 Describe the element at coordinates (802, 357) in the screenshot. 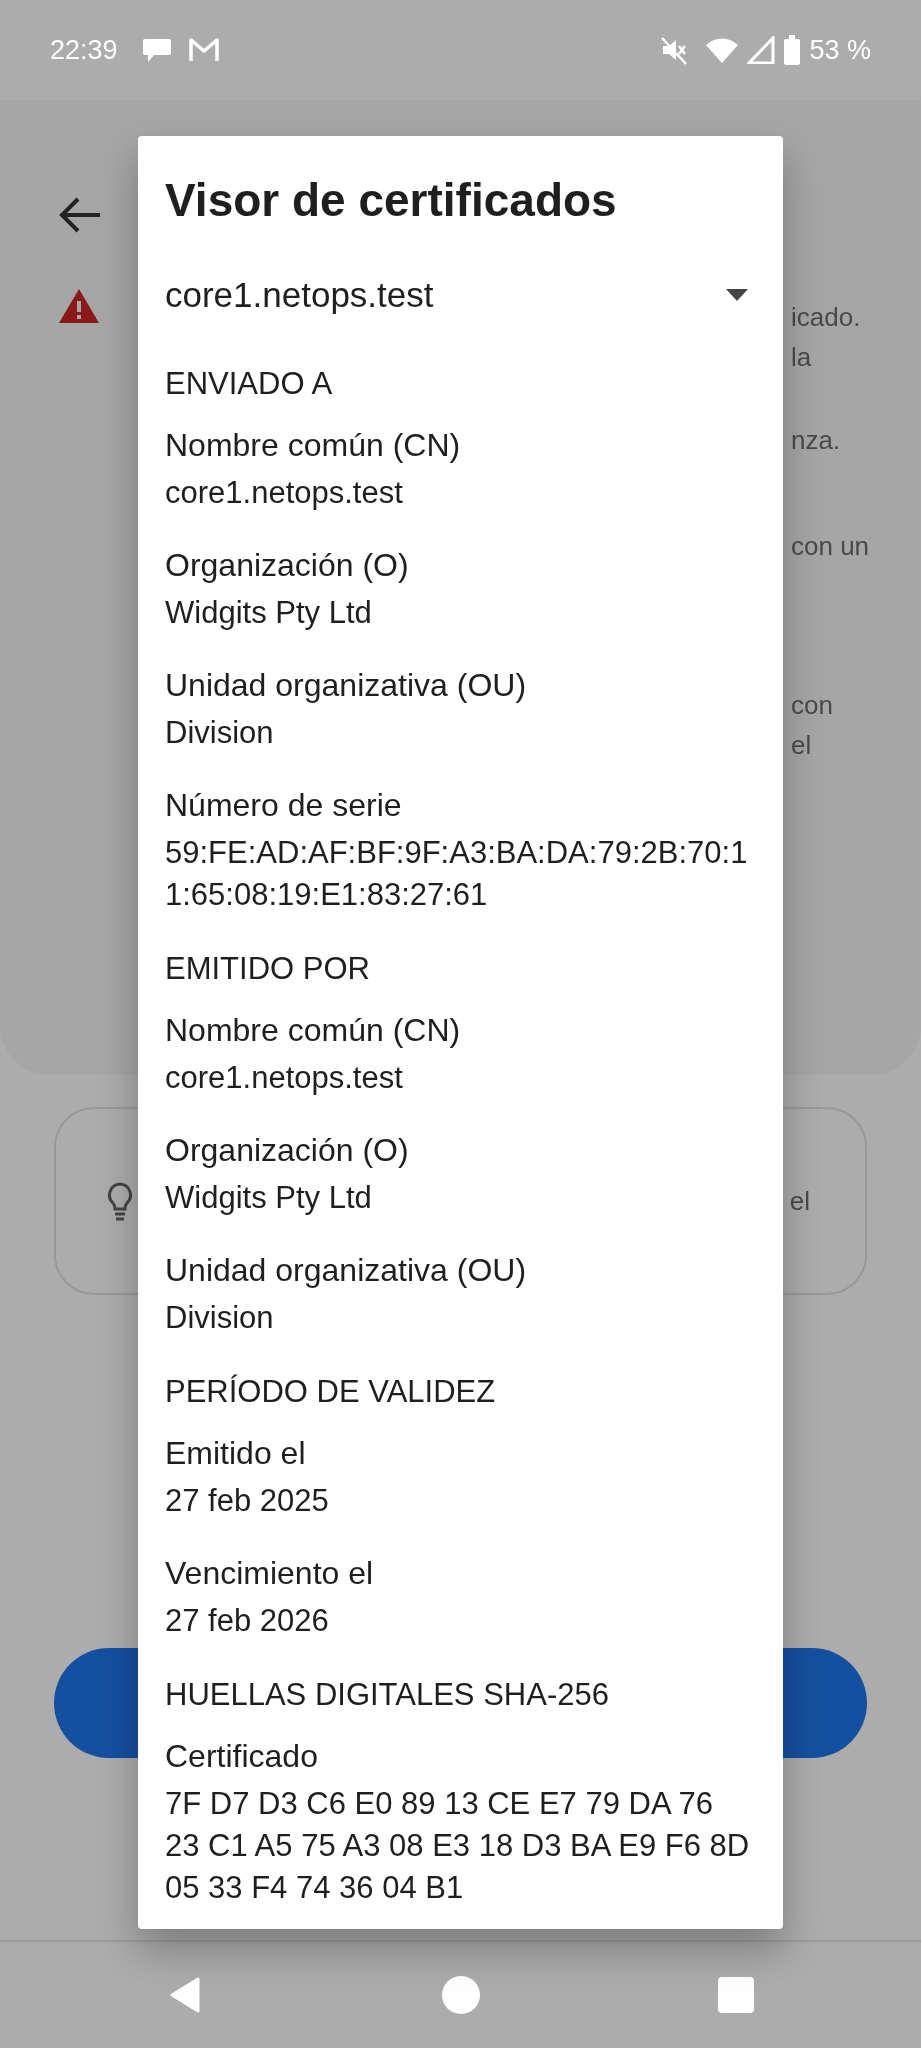

I see `text-fragment: la` at that location.